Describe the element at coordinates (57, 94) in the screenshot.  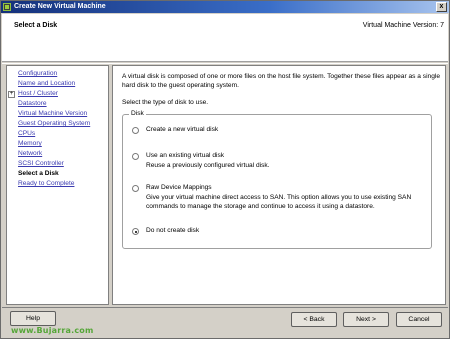
I see `nav-item-host-cluster: + Host / Cluster` at that location.